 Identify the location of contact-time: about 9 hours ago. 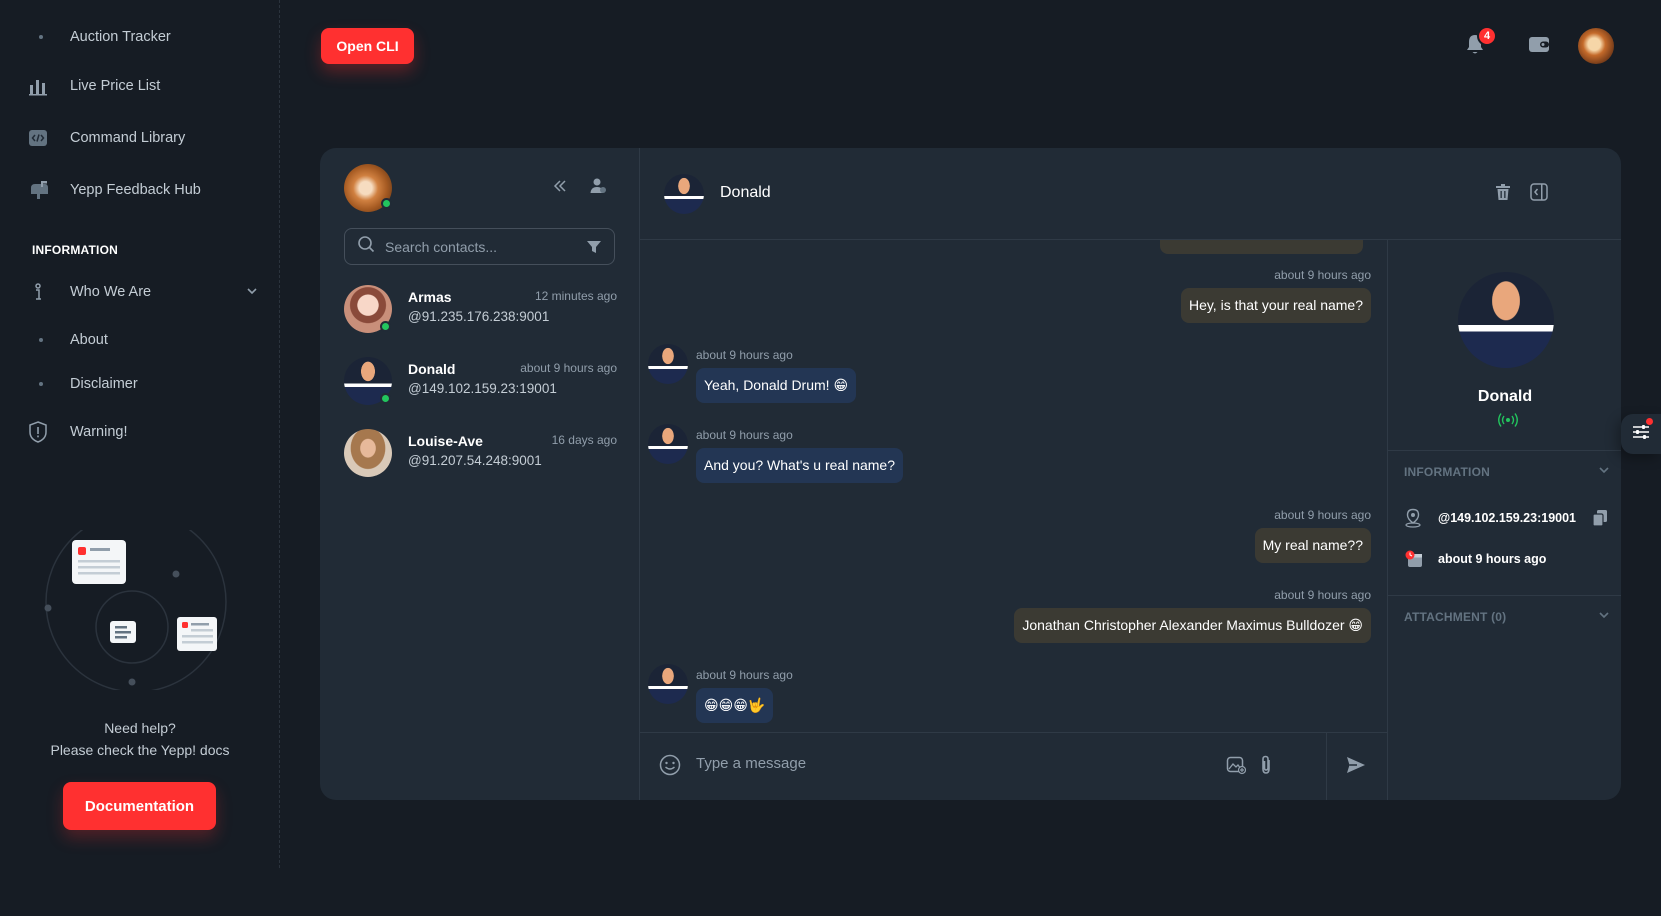
(568, 368).